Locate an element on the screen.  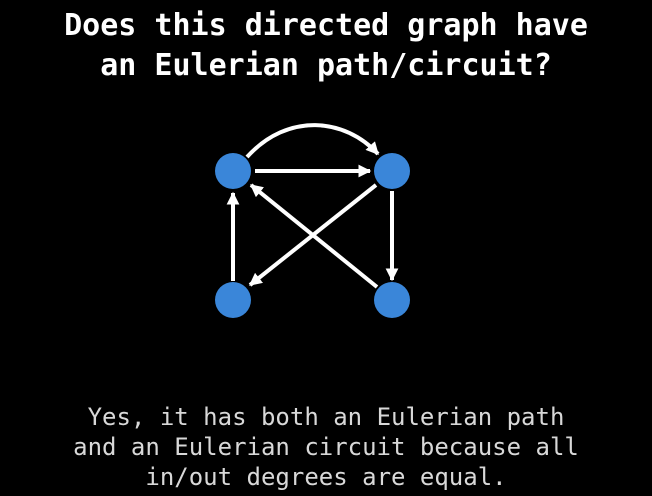
answer-line-1: Yes, it has both an Eulerian path is located at coordinates (326, 417).